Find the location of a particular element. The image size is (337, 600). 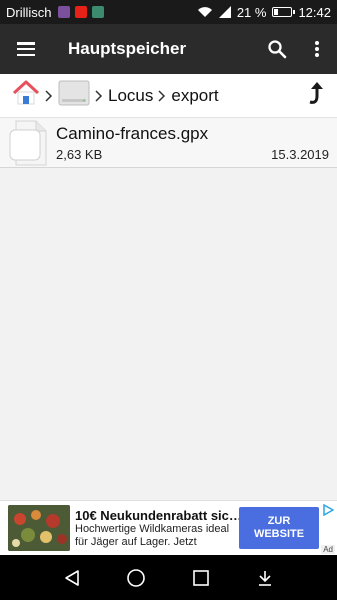

battery-icon is located at coordinates (284, 12).